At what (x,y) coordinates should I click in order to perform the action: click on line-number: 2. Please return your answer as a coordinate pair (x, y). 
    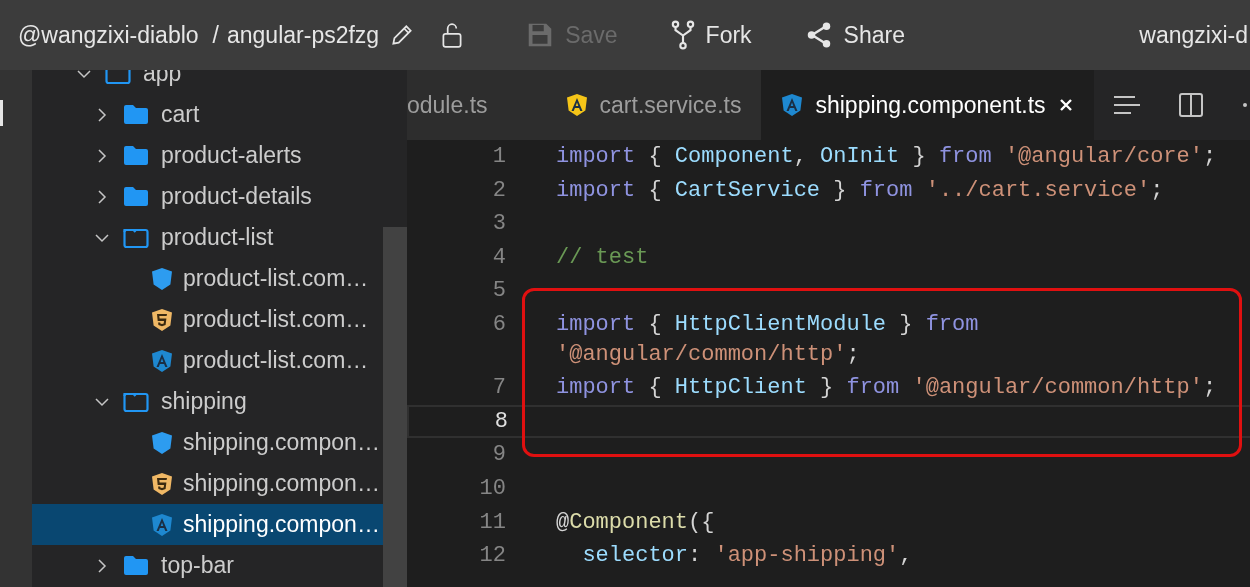
    Looking at the image, I should click on (498, 190).